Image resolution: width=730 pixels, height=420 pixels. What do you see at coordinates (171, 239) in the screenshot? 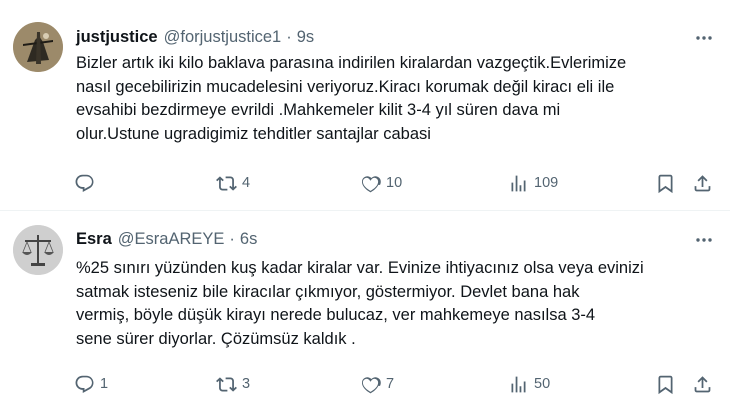
I see `author-handle: @EsraAREYE` at bounding box center [171, 239].